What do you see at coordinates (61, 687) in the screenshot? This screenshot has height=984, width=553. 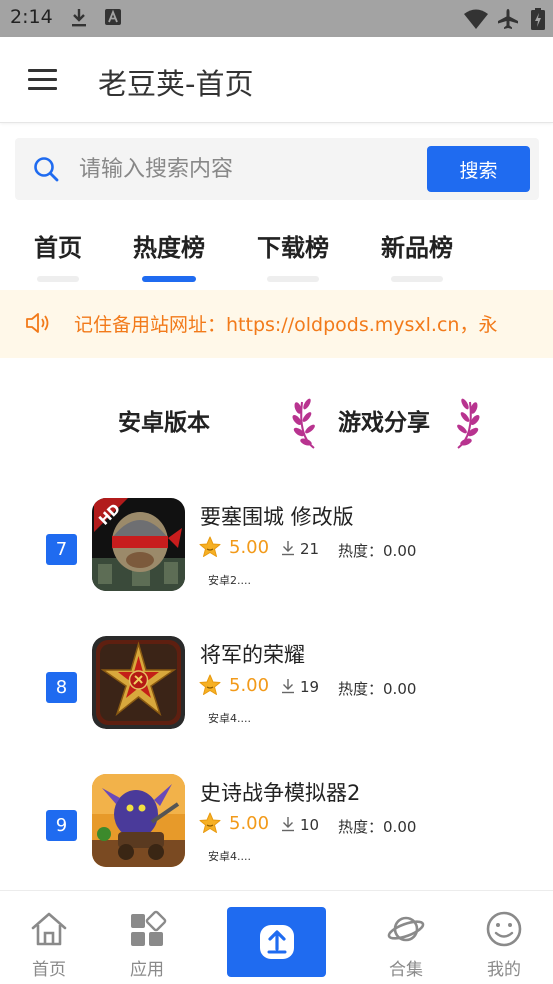 I see `rank-badge: 8` at bounding box center [61, 687].